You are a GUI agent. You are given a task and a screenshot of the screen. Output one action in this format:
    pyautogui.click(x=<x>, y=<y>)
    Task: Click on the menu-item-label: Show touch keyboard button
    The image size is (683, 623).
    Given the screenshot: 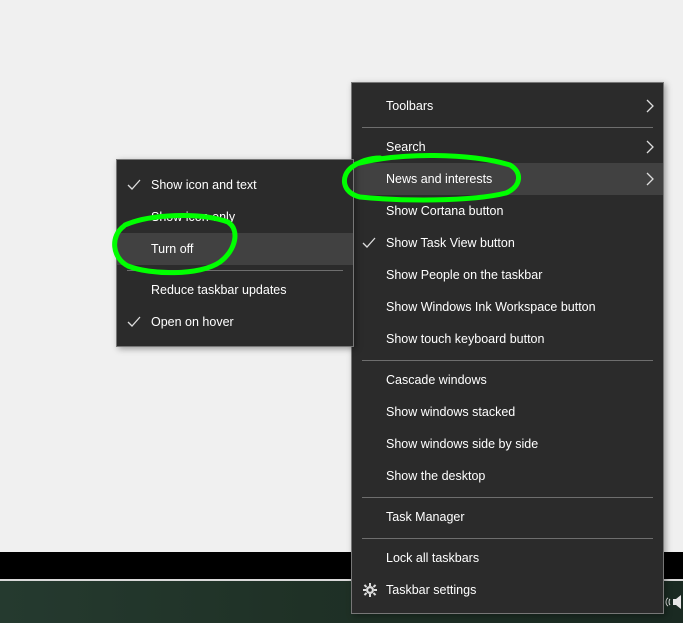 What is the action you would take?
    pyautogui.click(x=465, y=339)
    